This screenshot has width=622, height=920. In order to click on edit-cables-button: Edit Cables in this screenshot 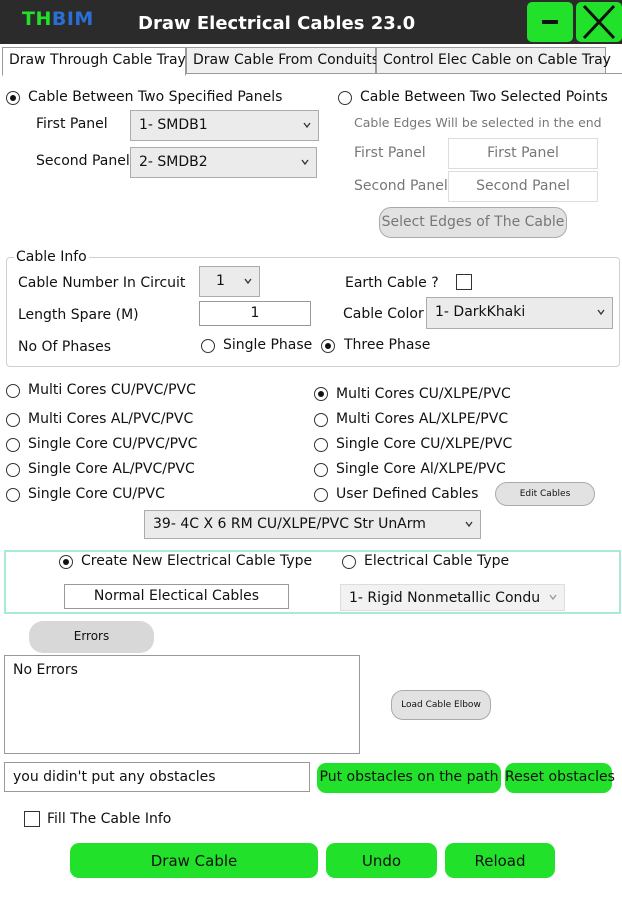, I will do `click(545, 494)`.